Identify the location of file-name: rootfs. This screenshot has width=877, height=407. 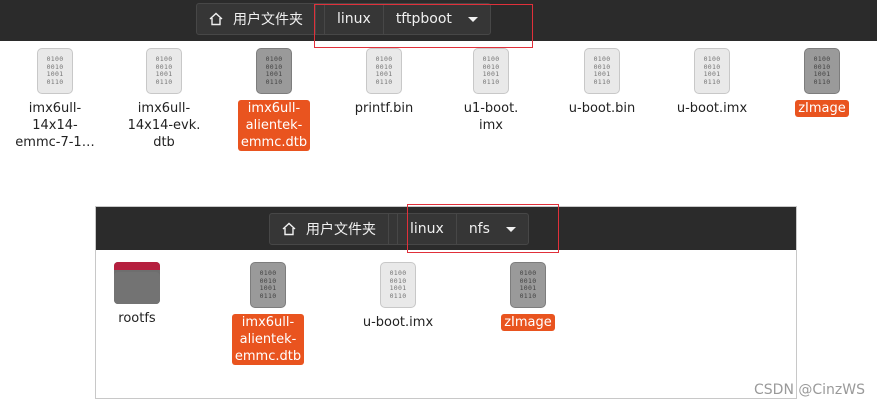
(137, 318).